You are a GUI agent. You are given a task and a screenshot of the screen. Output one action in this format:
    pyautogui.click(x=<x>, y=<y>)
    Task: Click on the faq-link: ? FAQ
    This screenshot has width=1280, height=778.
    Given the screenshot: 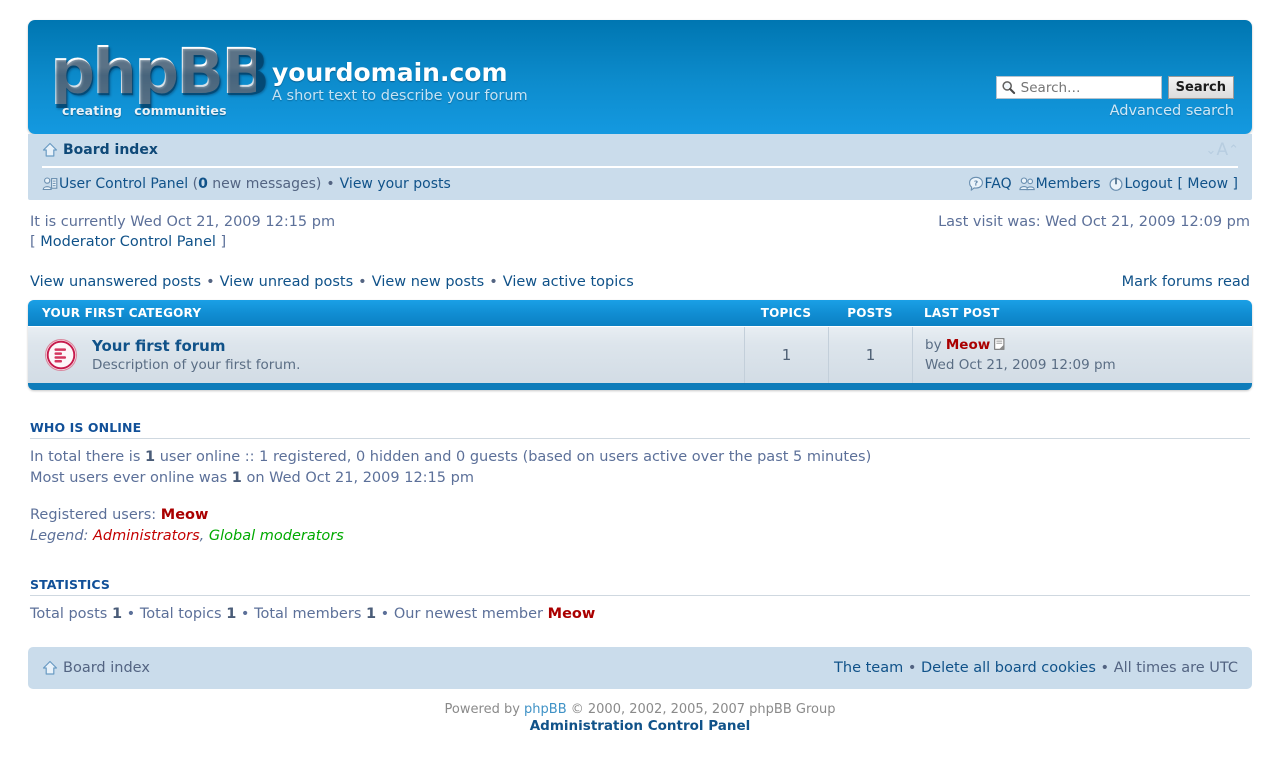 What is the action you would take?
    pyautogui.click(x=990, y=184)
    